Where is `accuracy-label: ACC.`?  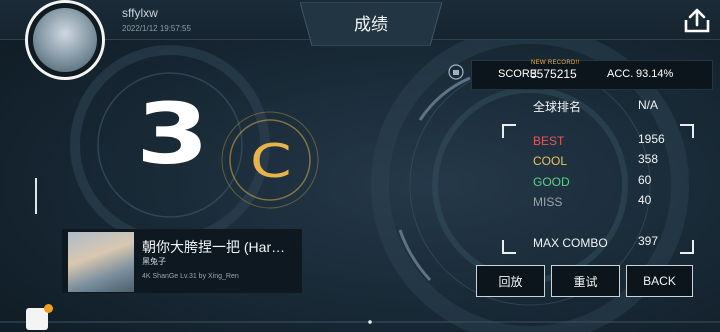
accuracy-label: ACC. is located at coordinates (620, 74).